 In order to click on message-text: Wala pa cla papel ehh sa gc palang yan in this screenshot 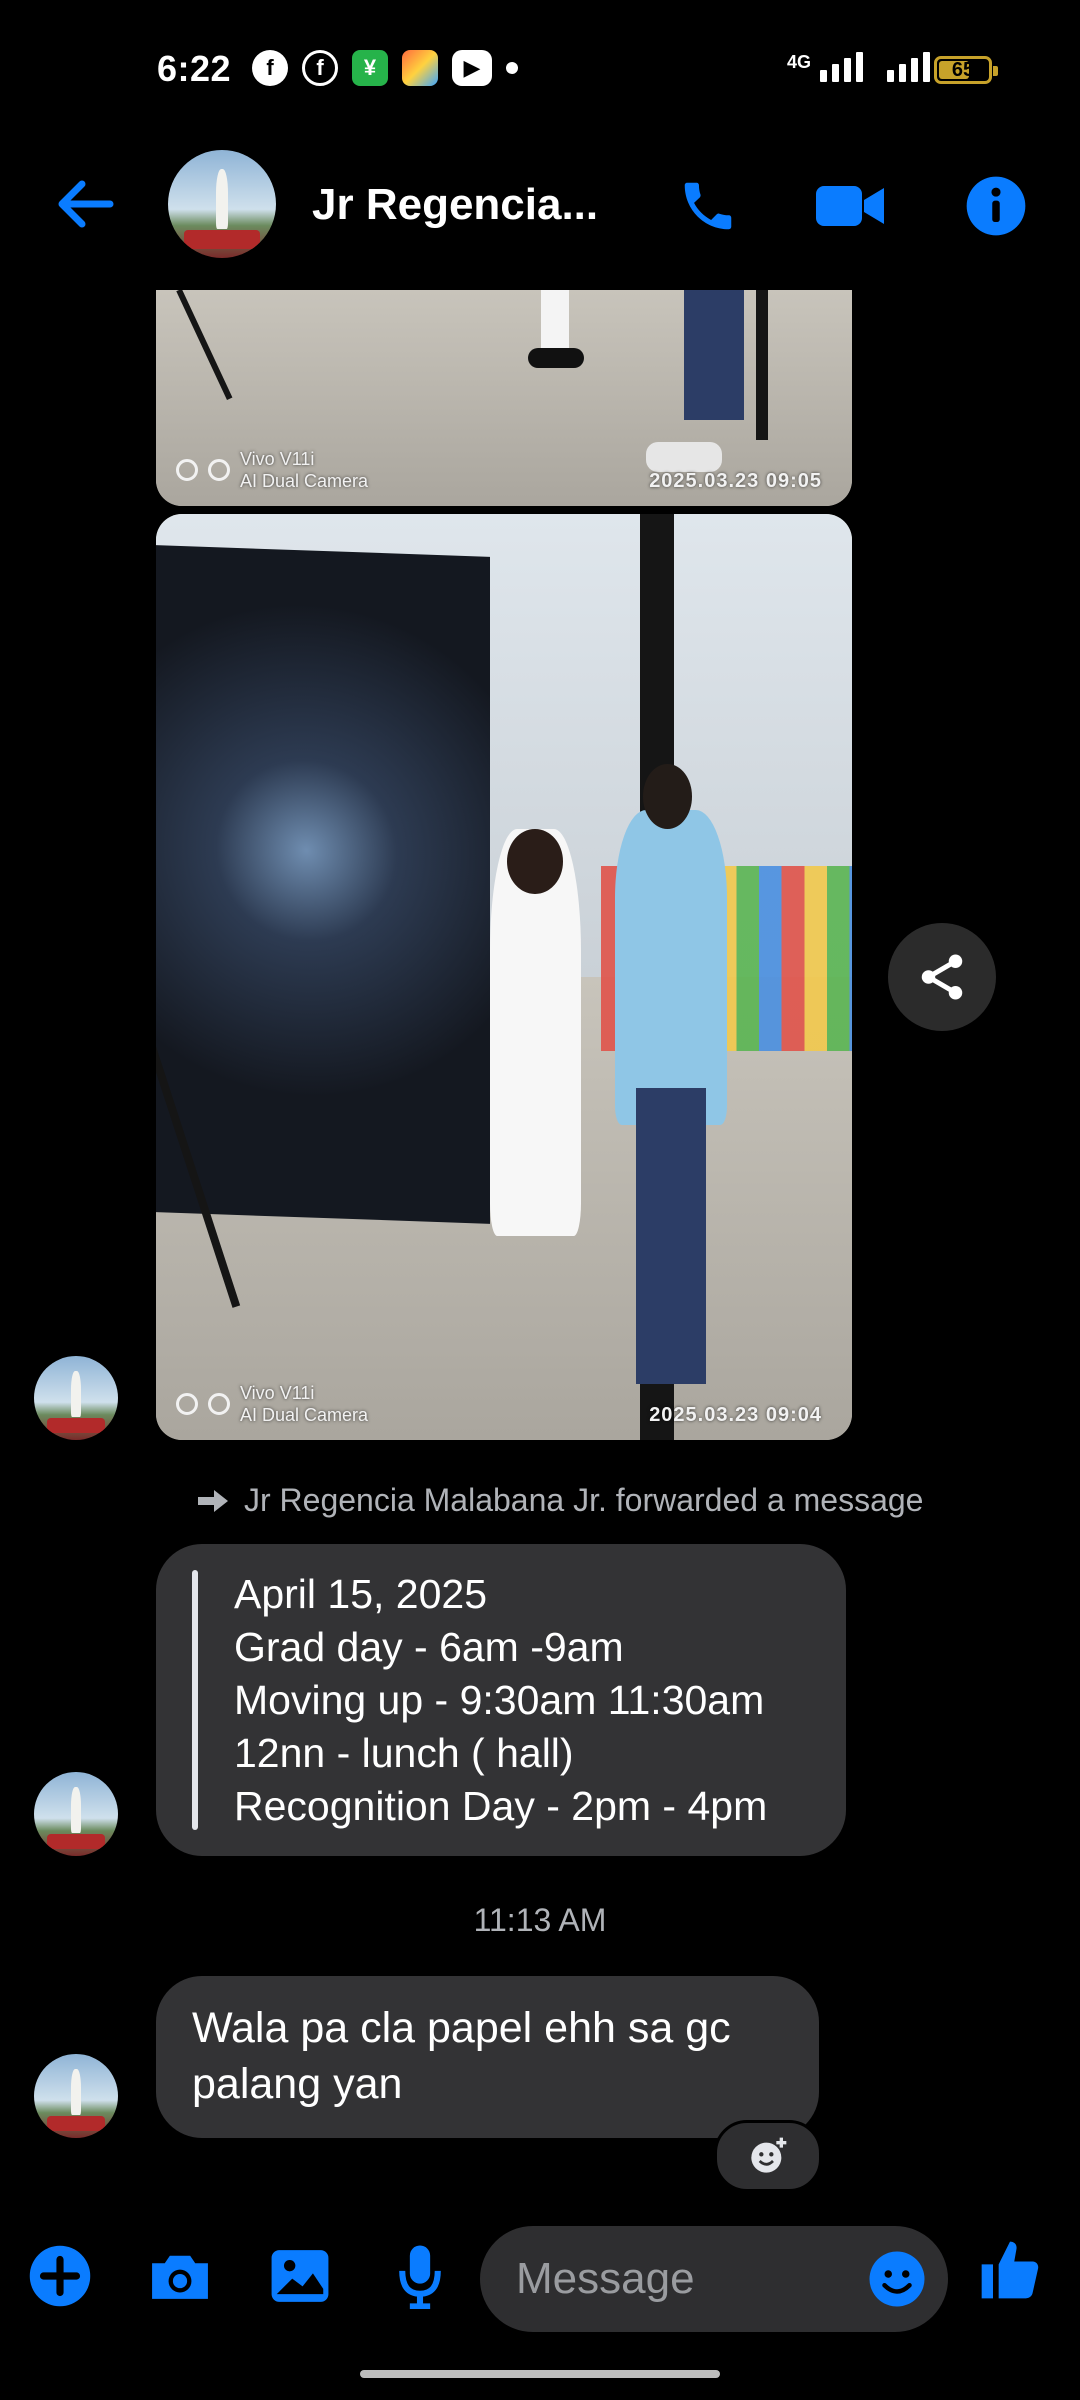, I will do `click(461, 2056)`.